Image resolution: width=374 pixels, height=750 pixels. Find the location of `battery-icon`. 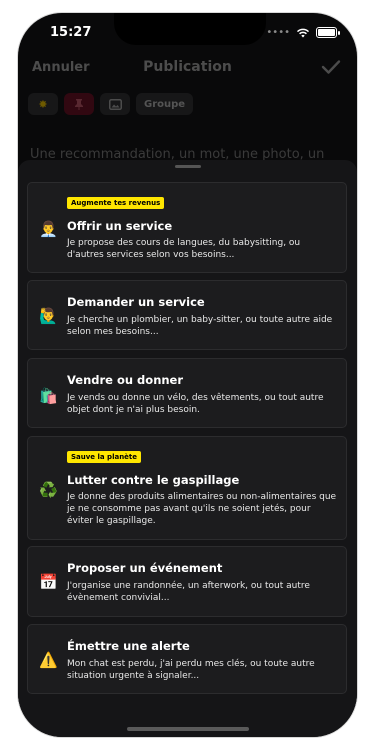

battery-icon is located at coordinates (328, 32).